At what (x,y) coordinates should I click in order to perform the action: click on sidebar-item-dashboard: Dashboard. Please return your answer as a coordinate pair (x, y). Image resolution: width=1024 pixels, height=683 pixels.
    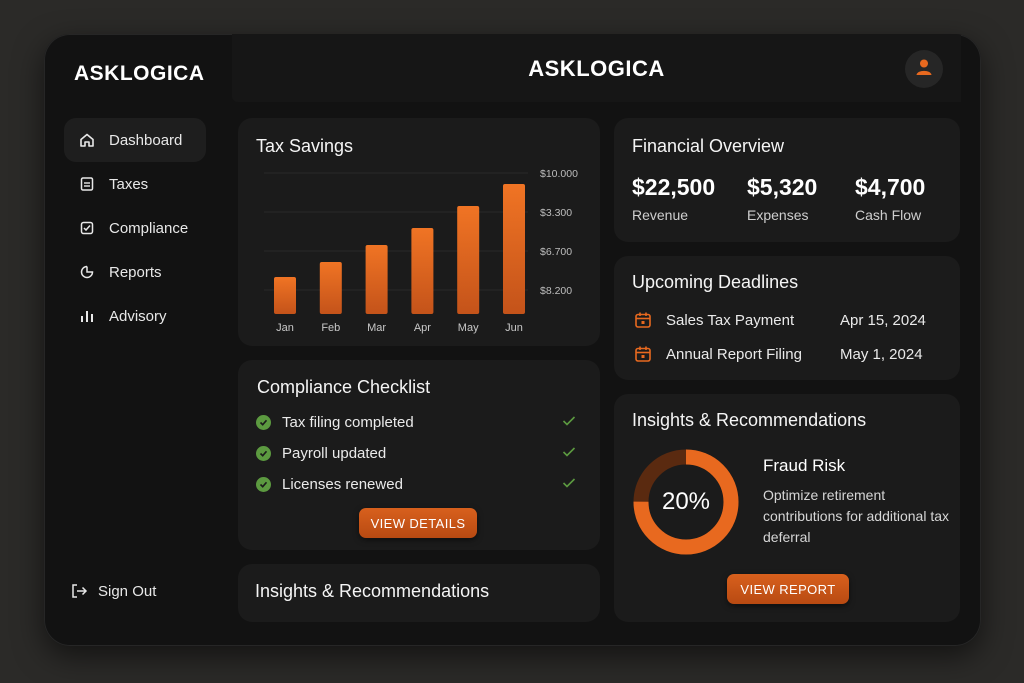
    Looking at the image, I should click on (135, 140).